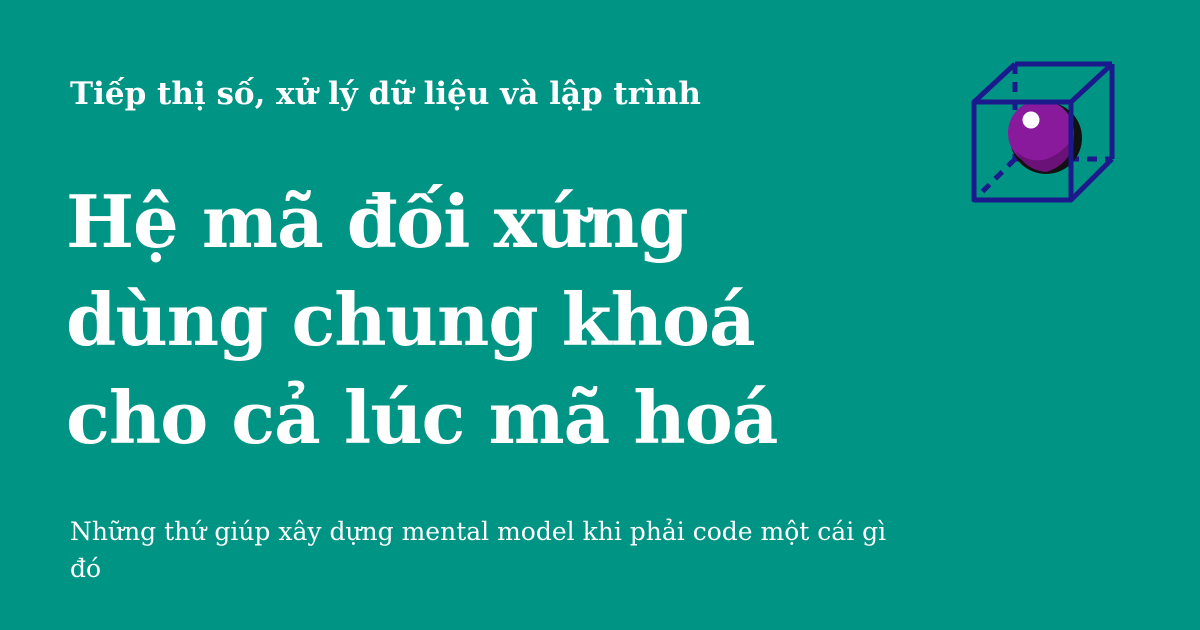  What do you see at coordinates (411, 319) in the screenshot?
I see `headline-line-2: dùng chung khoá` at bounding box center [411, 319].